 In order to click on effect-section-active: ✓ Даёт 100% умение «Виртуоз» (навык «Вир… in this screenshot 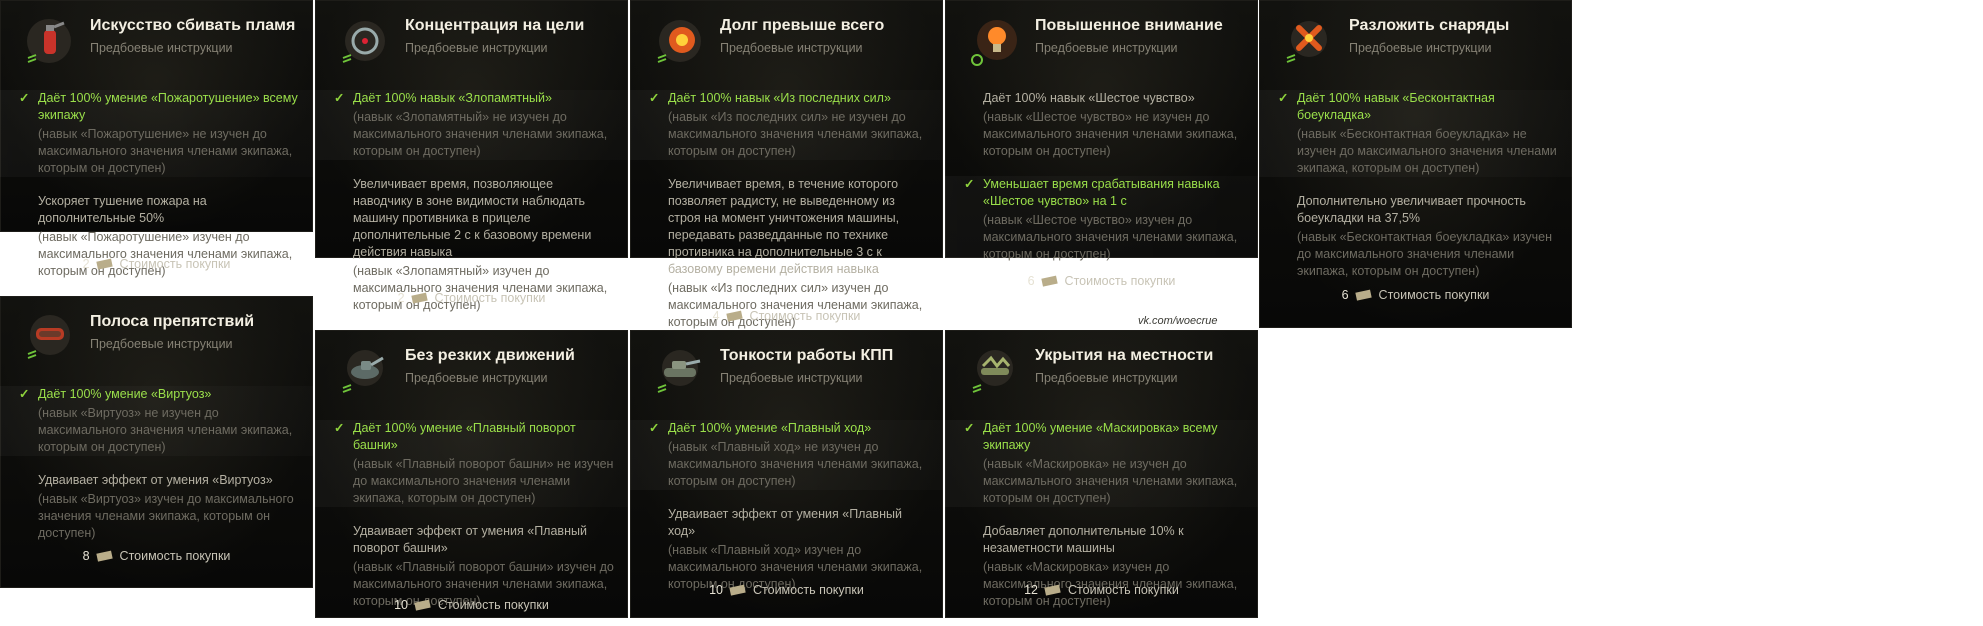, I will do `click(156, 421)`.